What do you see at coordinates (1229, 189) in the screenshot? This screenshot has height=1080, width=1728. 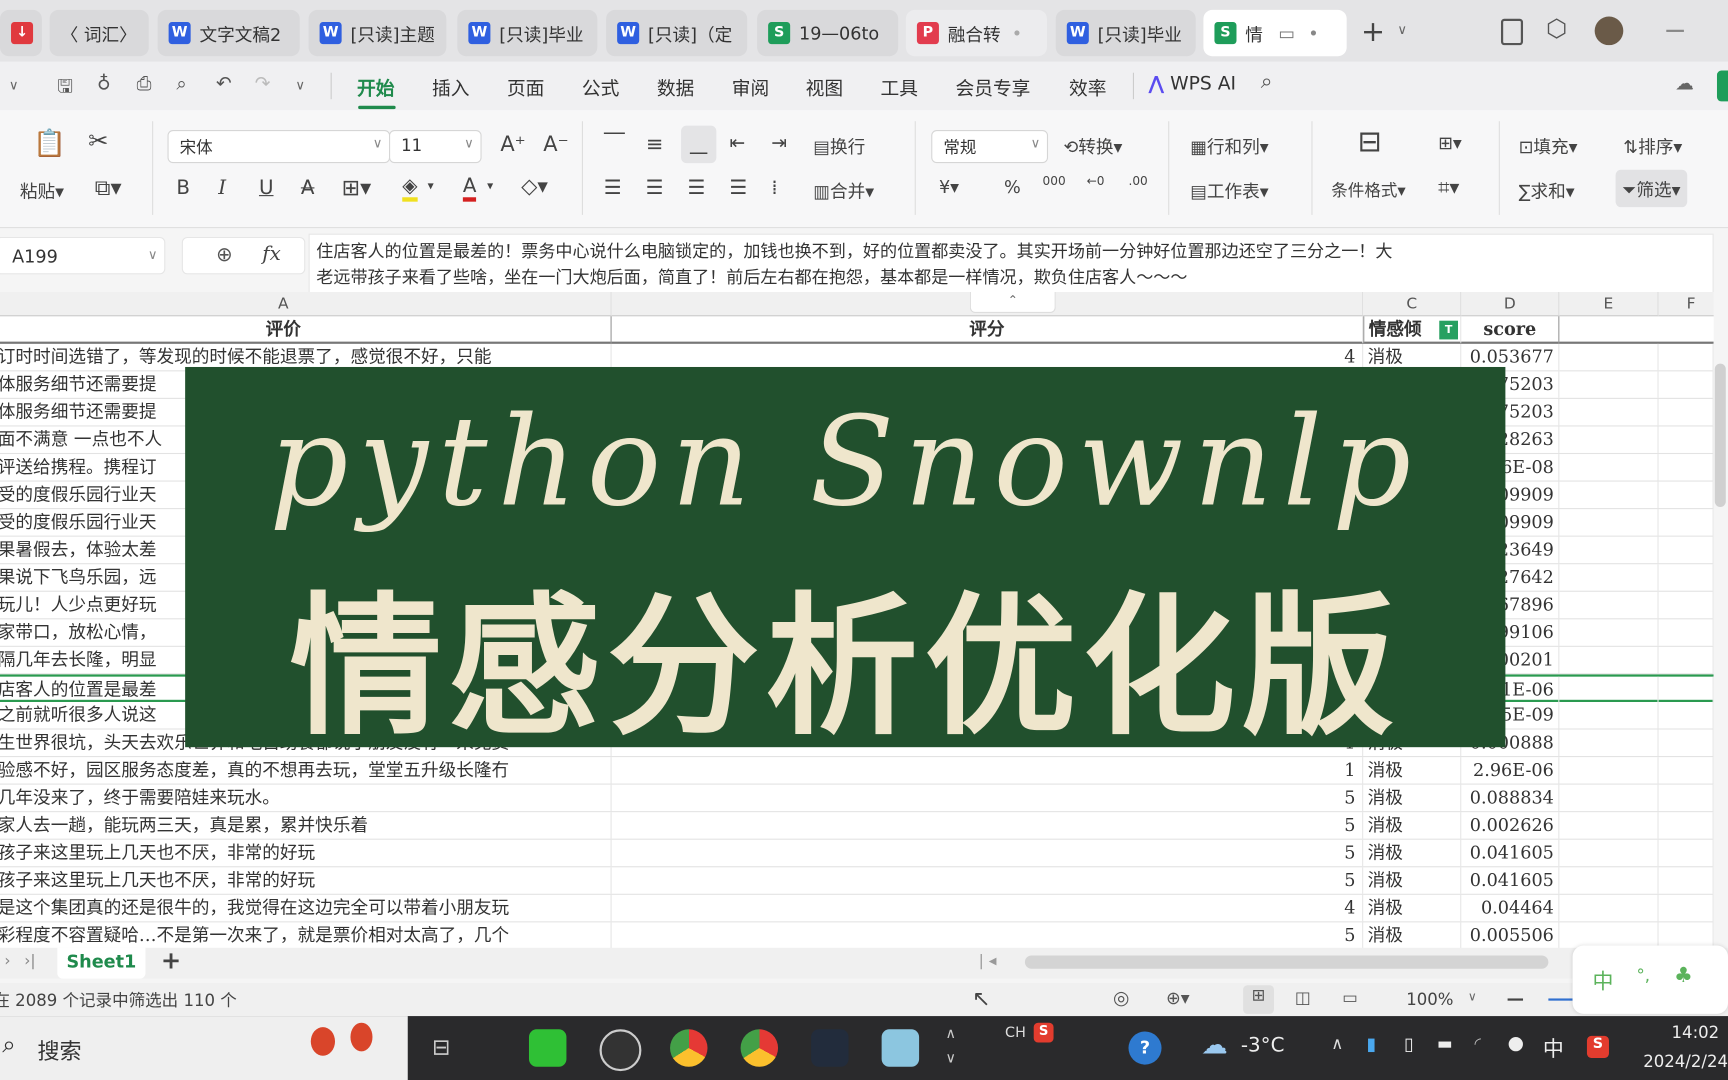 I see `worksheet-button: ▤工作表▾` at bounding box center [1229, 189].